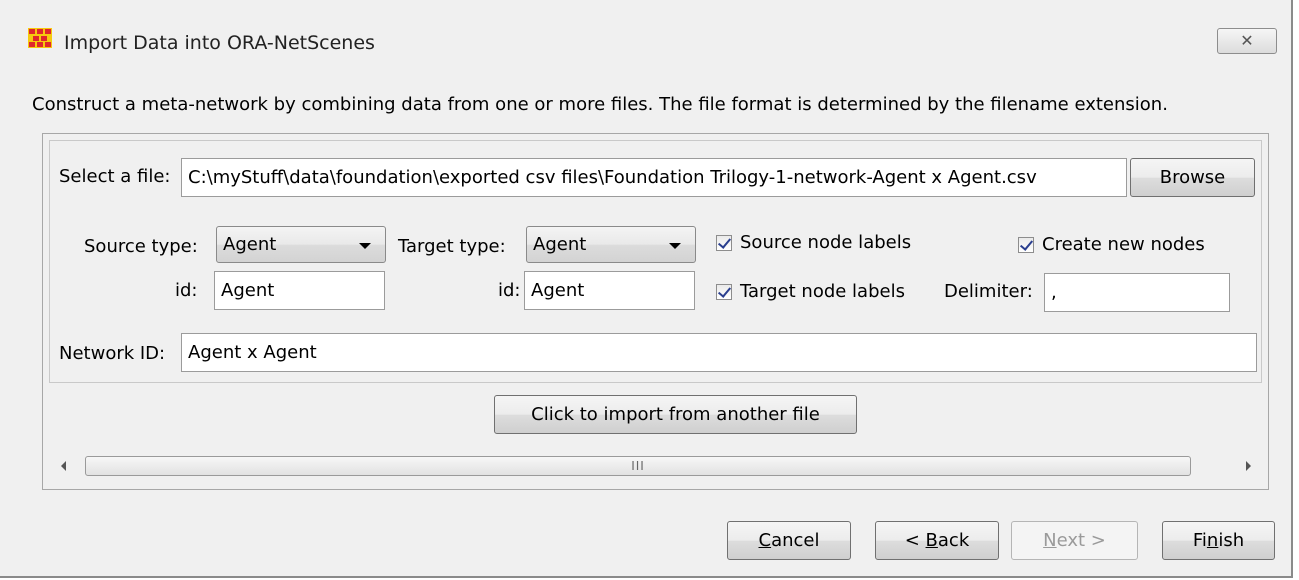 The width and height of the screenshot is (1299, 580). What do you see at coordinates (645, 31) in the screenshot?
I see `title-bar: Import Data into ORA-NetScenes ✕` at bounding box center [645, 31].